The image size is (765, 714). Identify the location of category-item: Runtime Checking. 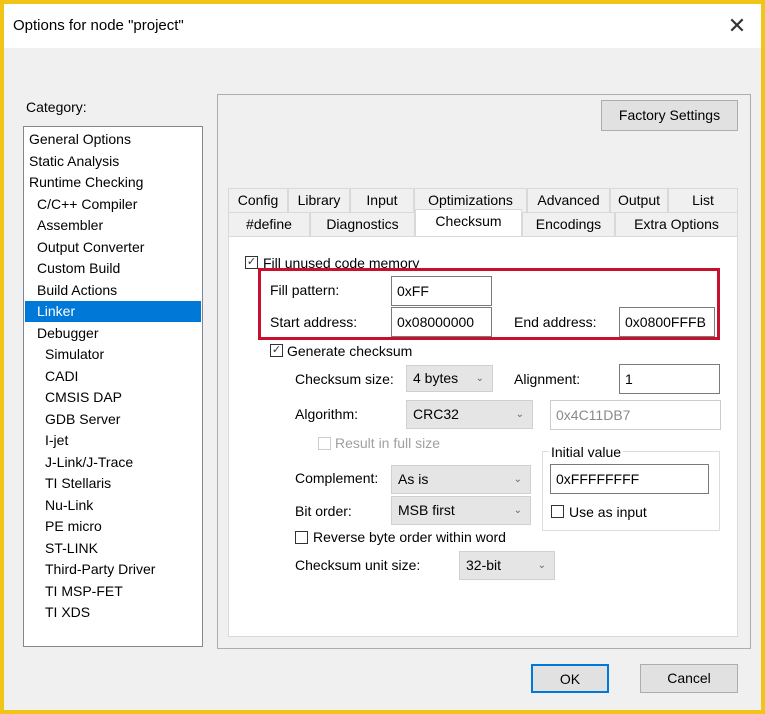
(113, 182).